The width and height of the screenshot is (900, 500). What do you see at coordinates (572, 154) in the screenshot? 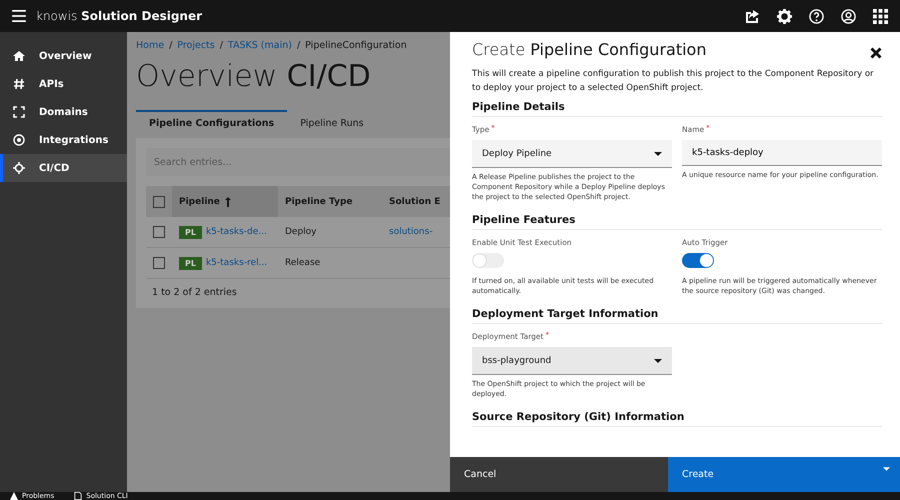
I see `dropdown: Deploy Pipeline` at bounding box center [572, 154].